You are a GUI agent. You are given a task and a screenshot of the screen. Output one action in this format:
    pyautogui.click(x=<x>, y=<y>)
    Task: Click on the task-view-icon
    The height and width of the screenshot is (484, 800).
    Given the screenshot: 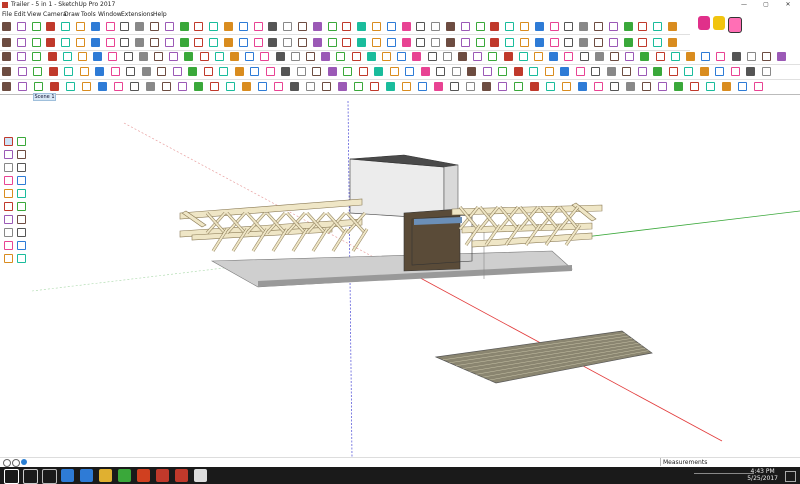 What is the action you would take?
    pyautogui.click(x=49, y=476)
    